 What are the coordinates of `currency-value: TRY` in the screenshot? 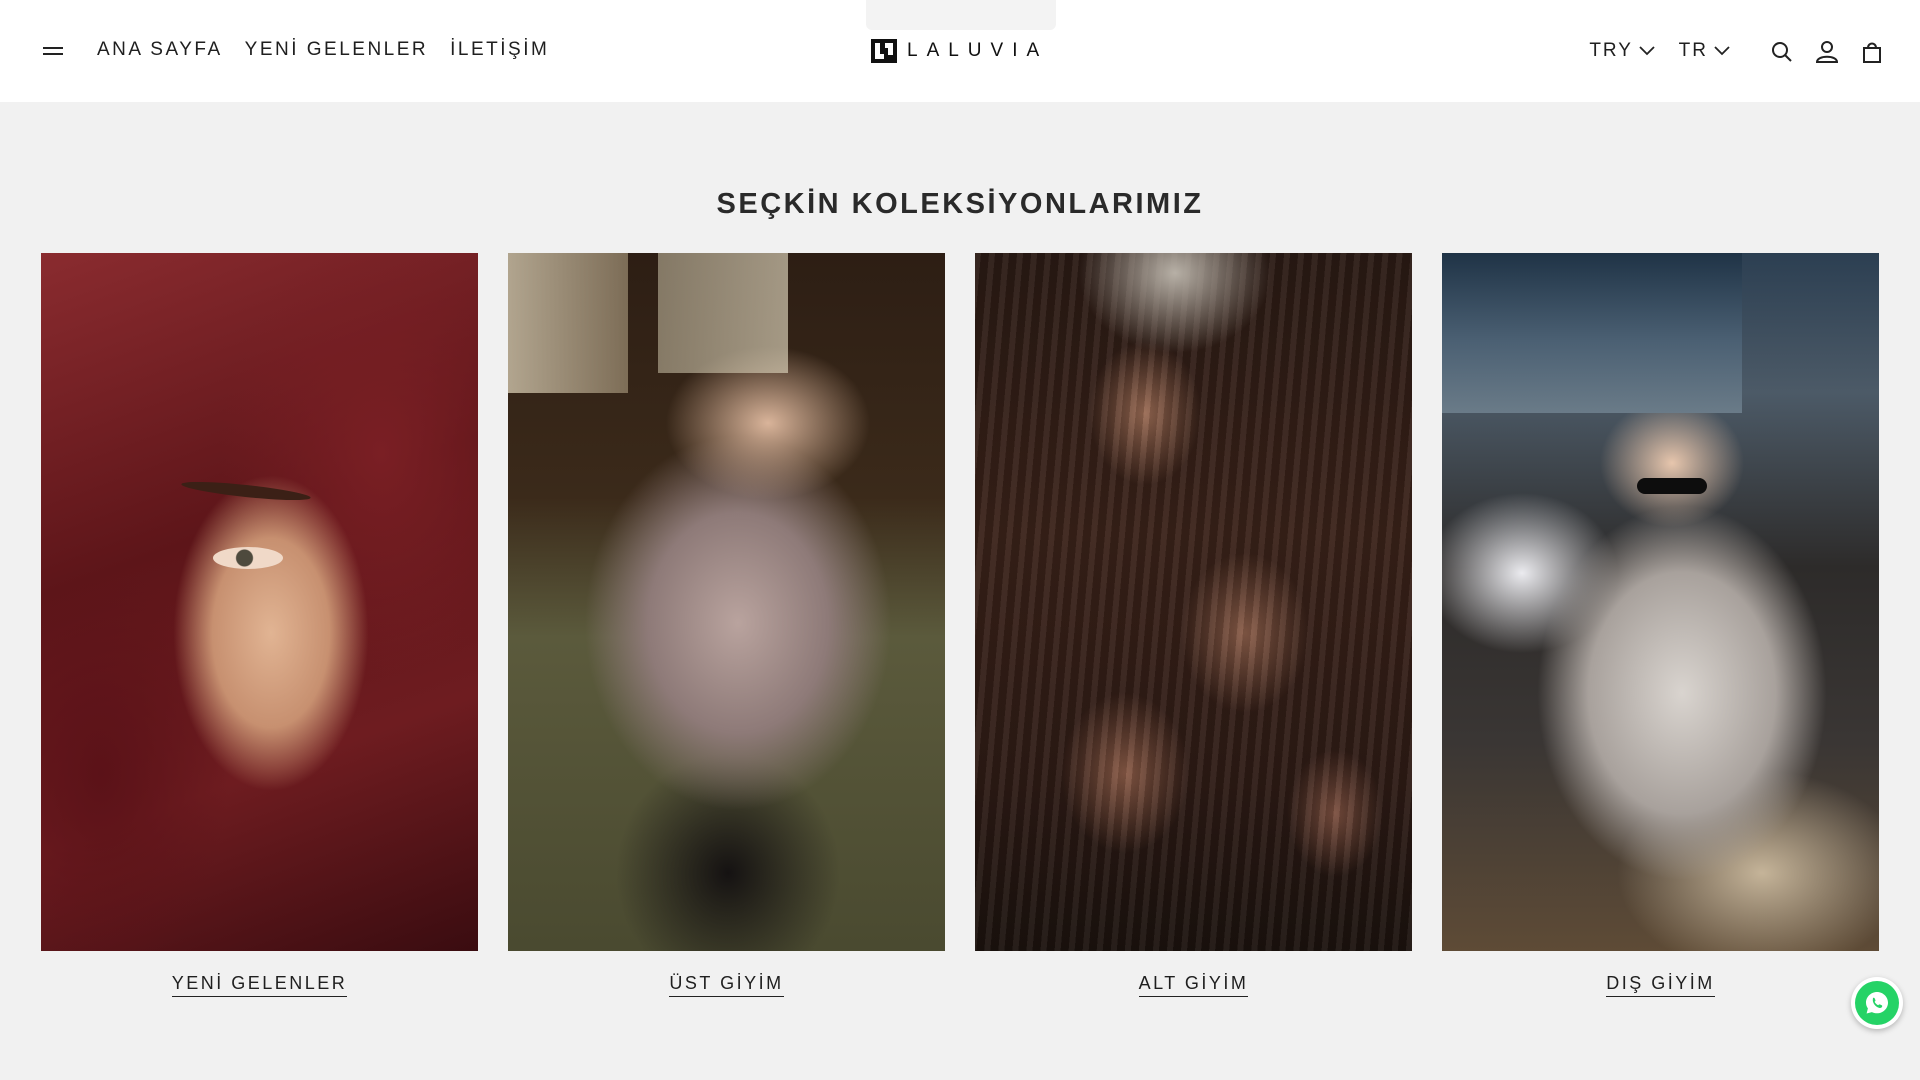 It's located at (1611, 50).